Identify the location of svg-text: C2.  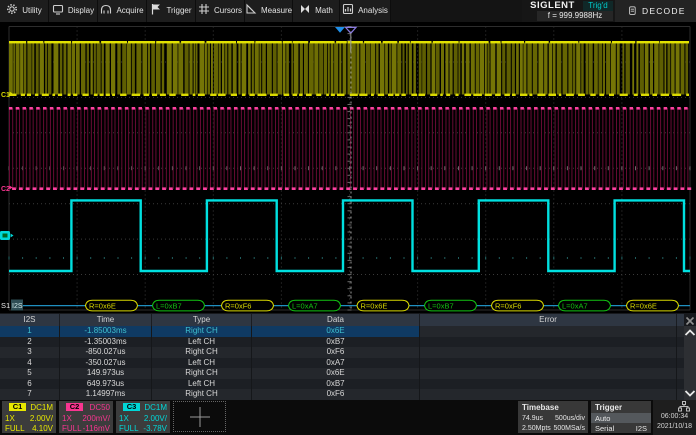
(5, 189).